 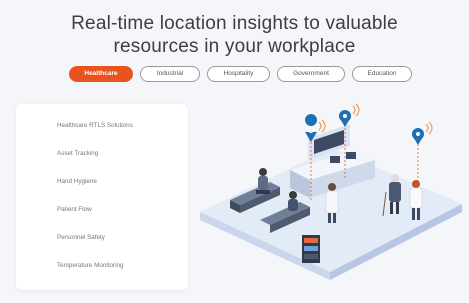 What do you see at coordinates (77, 153) in the screenshot?
I see `solution-asset-tracking: Asset Tracking` at bounding box center [77, 153].